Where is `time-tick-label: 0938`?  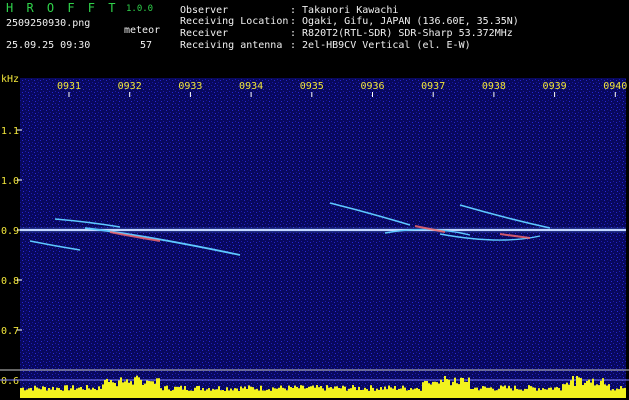 time-tick-label: 0938 is located at coordinates (494, 86).